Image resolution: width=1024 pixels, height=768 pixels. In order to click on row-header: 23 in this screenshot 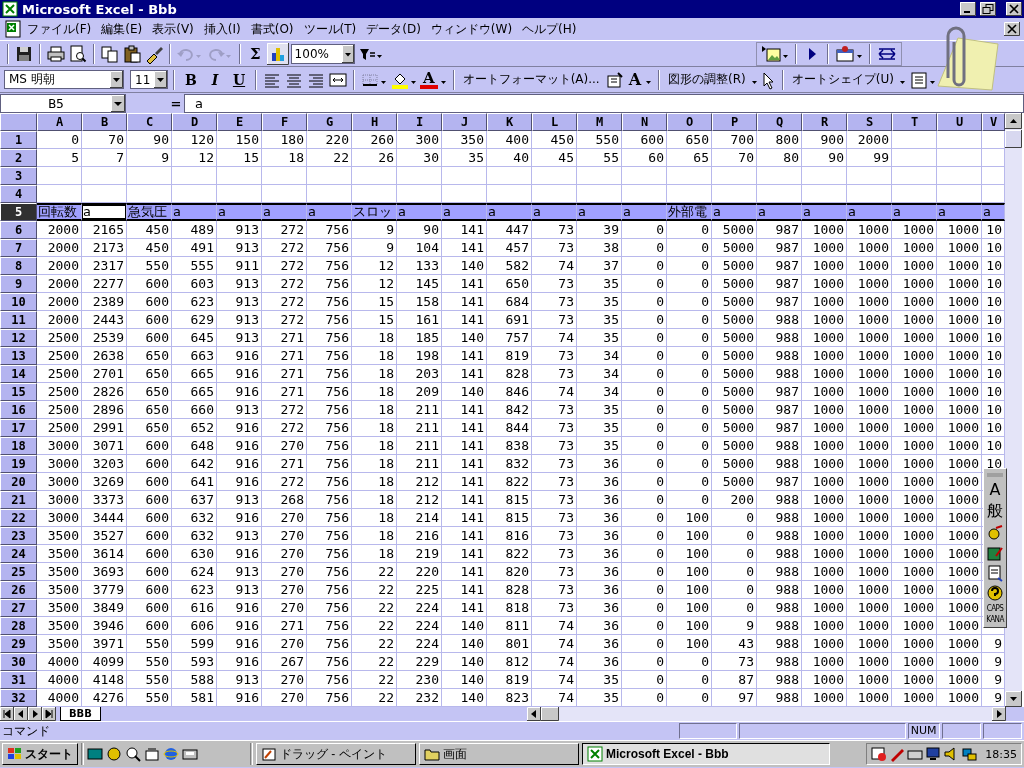, I will do `click(18, 536)`.